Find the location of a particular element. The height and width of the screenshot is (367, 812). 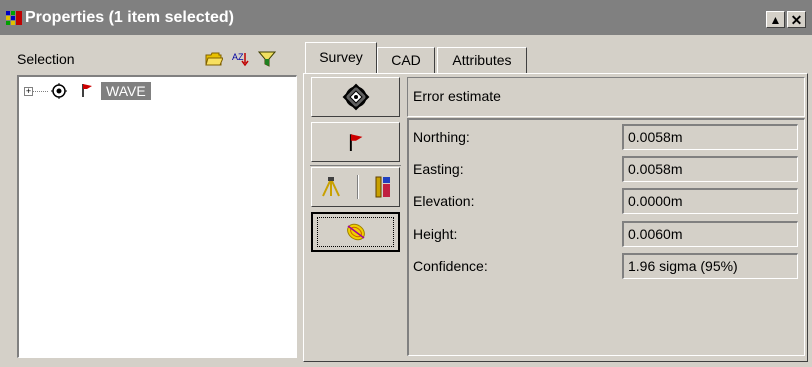

restore-icon: ▲ is located at coordinates (775, 19).